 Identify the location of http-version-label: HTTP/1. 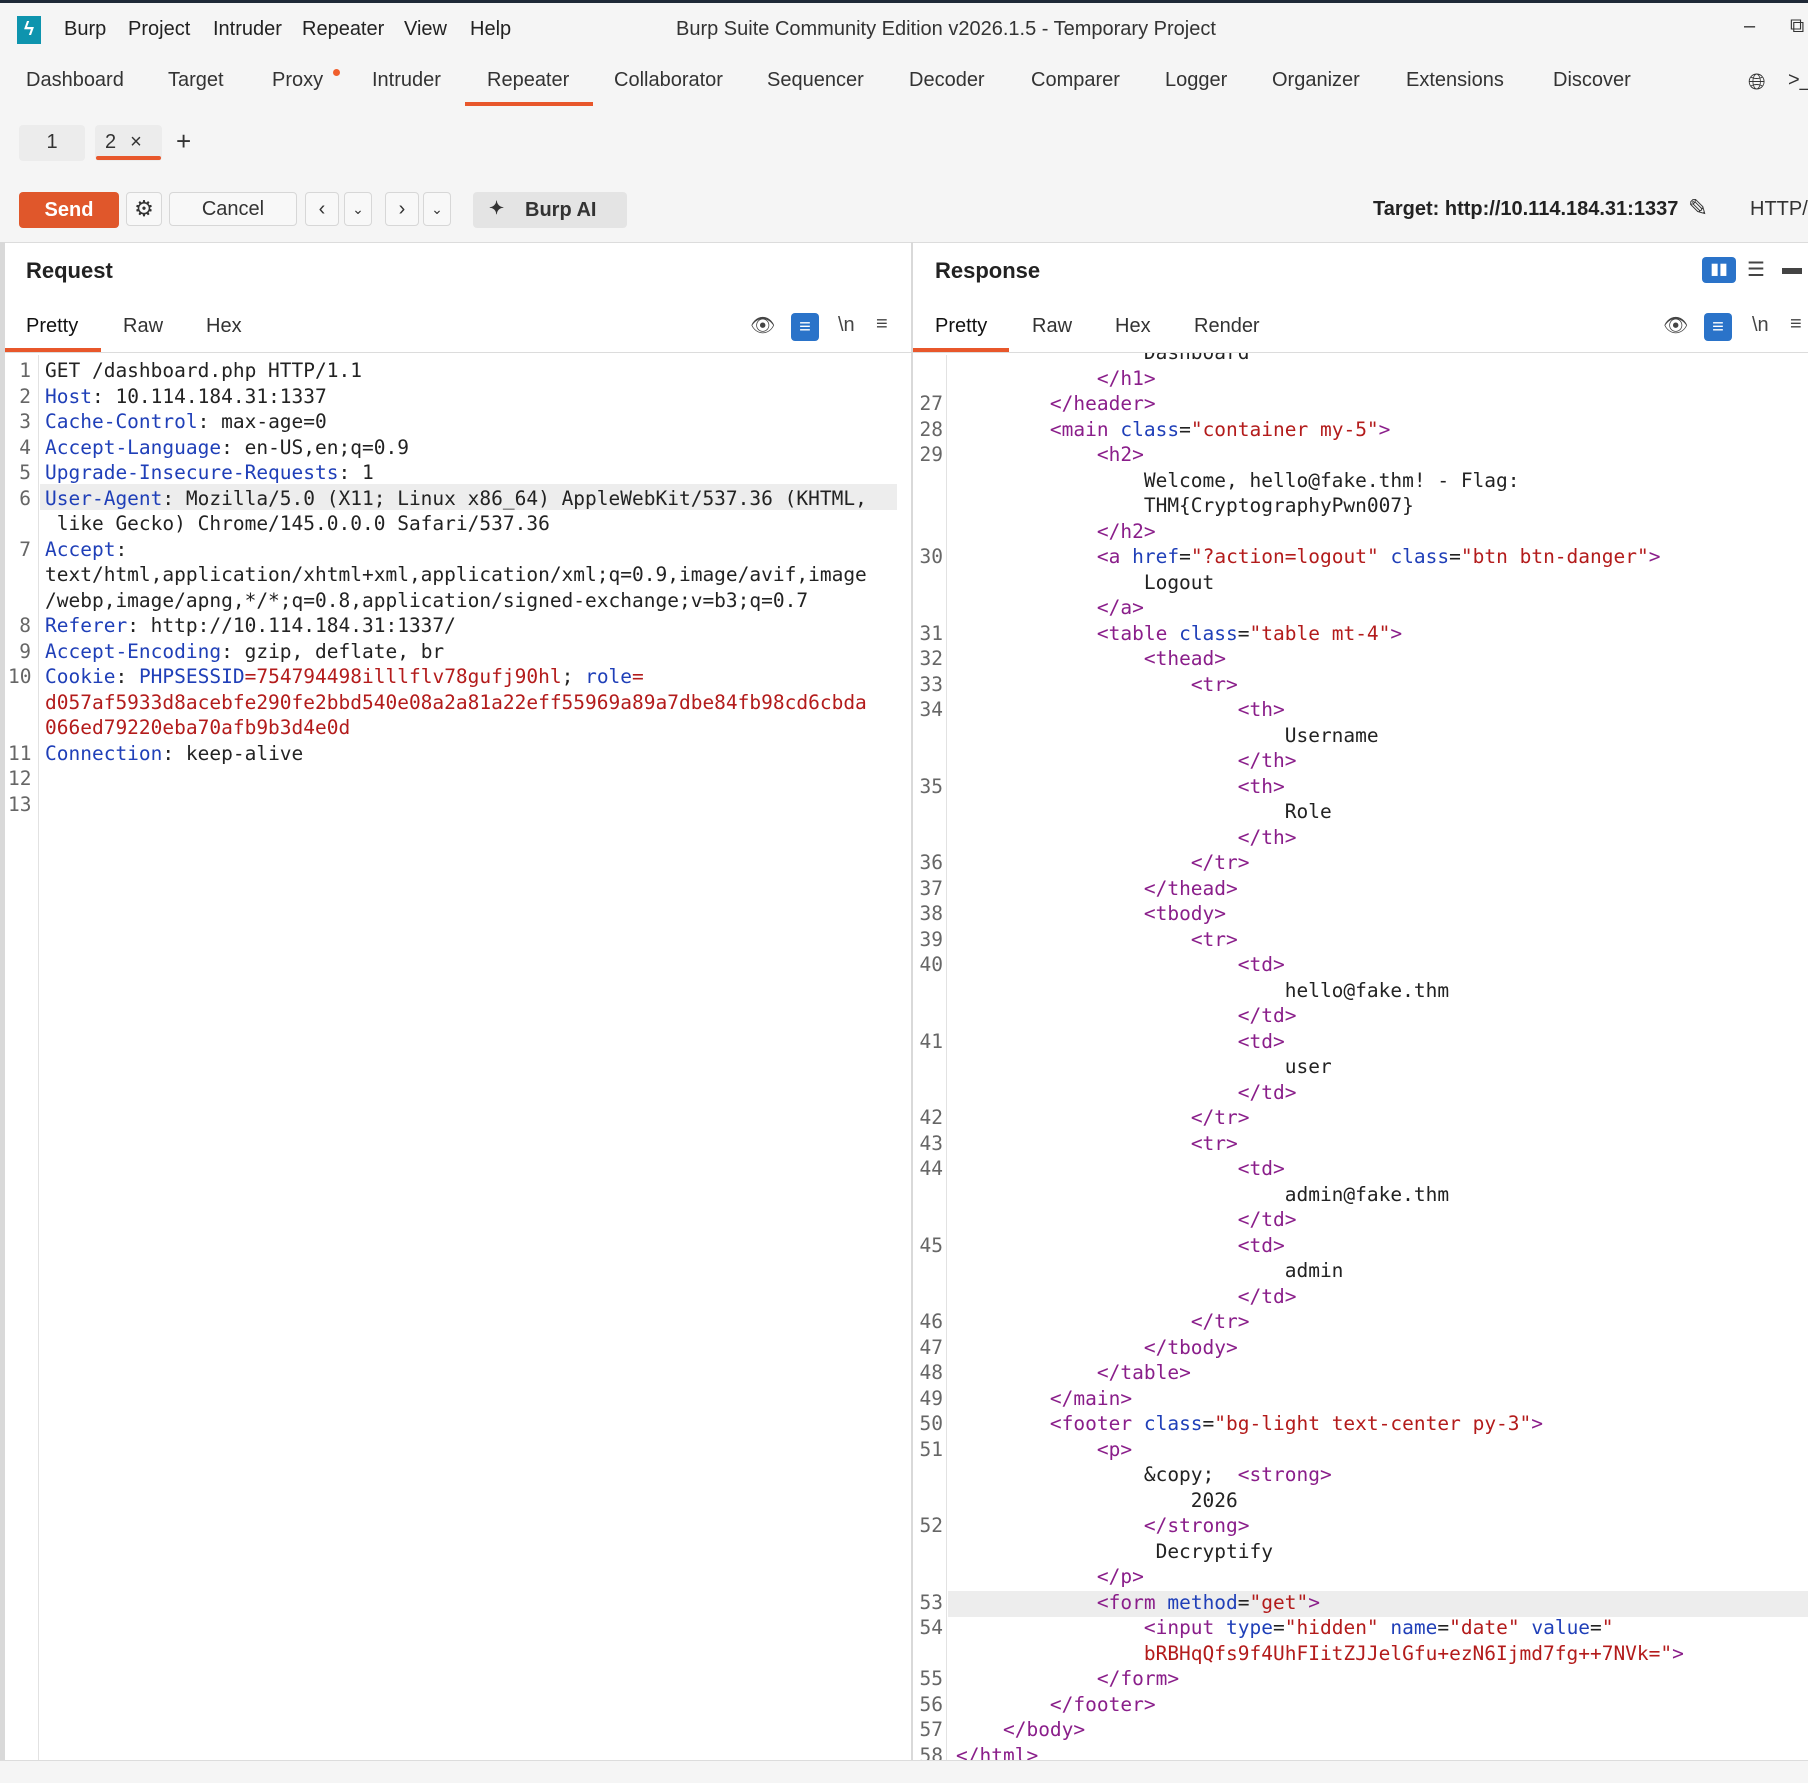
(1779, 209).